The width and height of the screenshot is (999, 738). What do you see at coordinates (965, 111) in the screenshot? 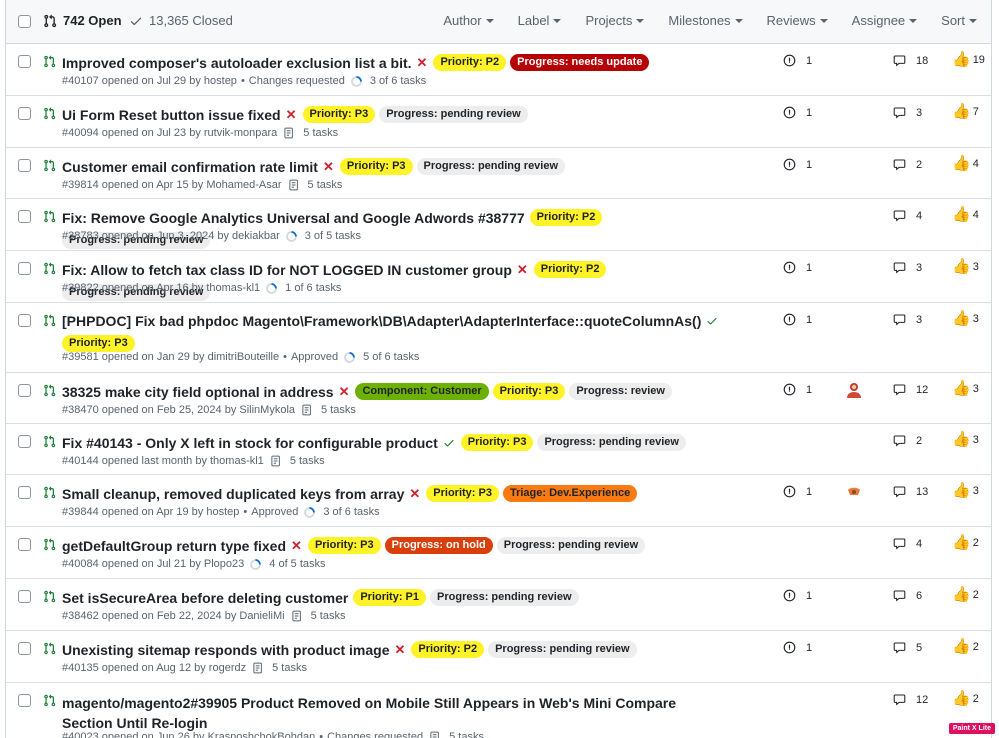
I see `thumbs-up-reaction: 👍 7` at bounding box center [965, 111].